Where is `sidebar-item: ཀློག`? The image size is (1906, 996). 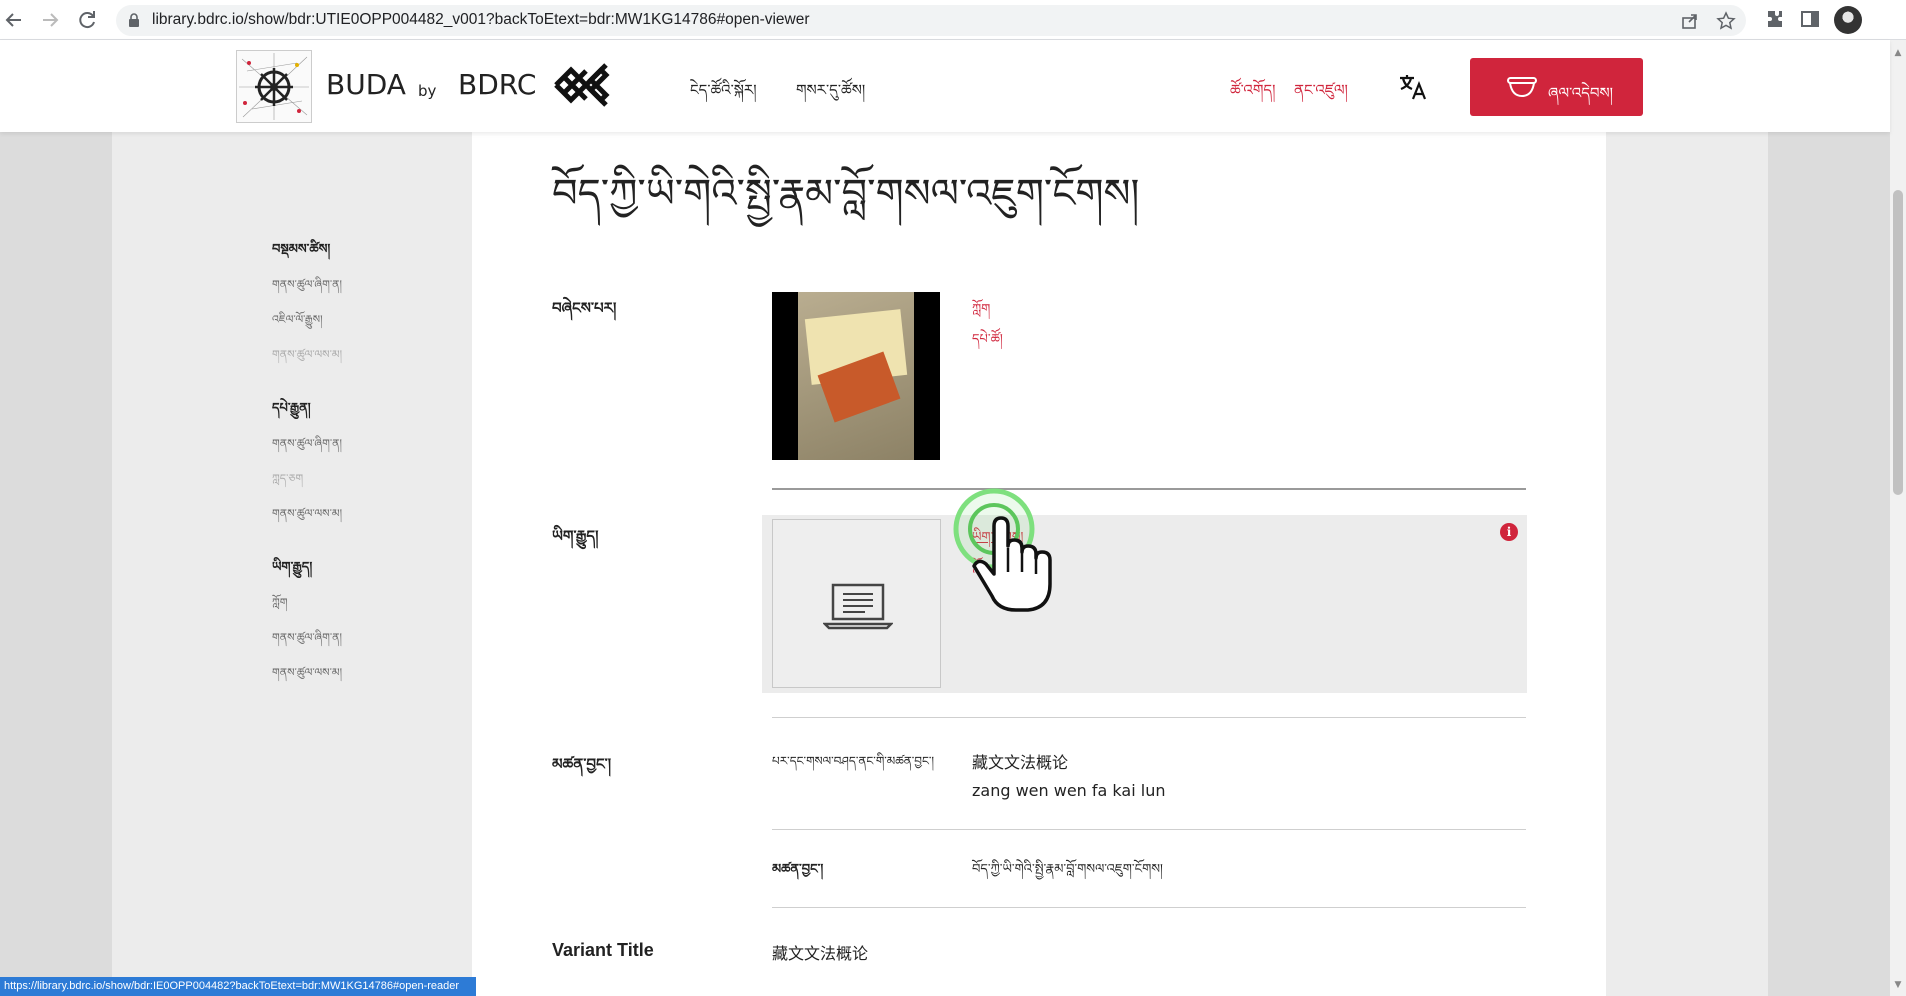 sidebar-item: ཀློག is located at coordinates (280, 605).